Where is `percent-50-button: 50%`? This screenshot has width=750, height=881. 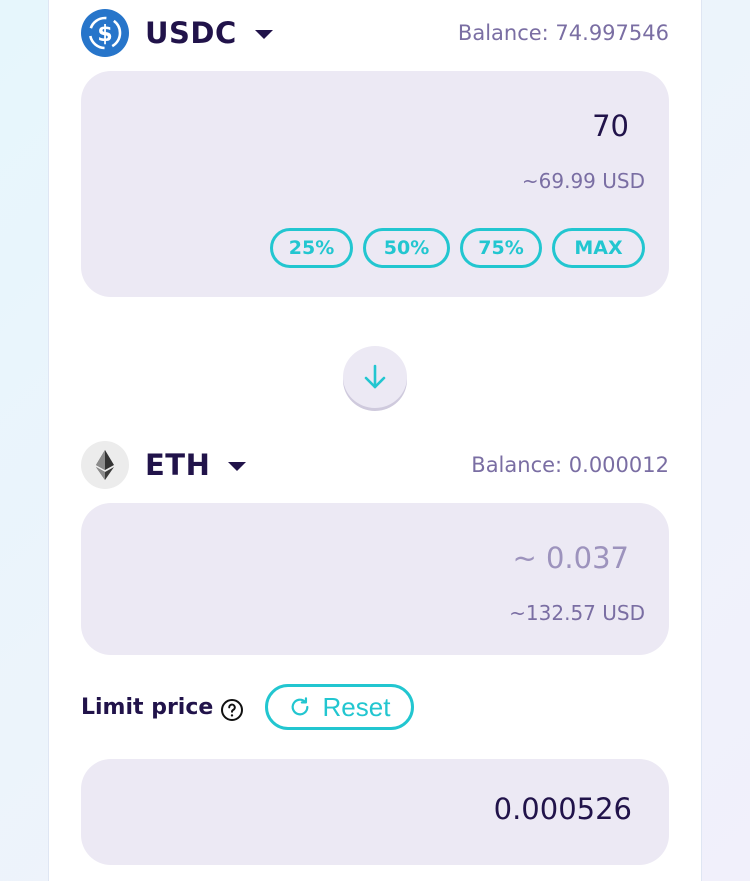
percent-50-button: 50% is located at coordinates (406, 248).